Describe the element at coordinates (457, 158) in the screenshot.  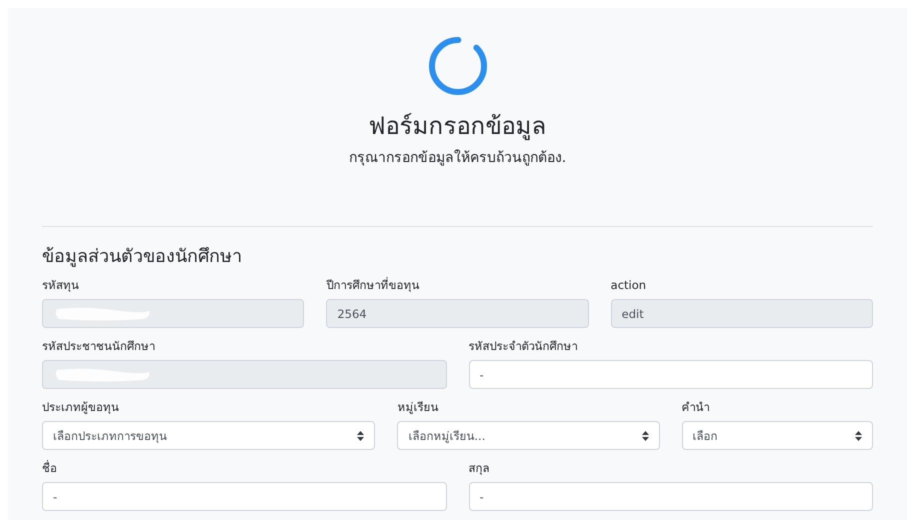
I see `form-subtitle: กรุณากรอกข้อมูลให้ครบถ้วนถูกต้อง.` at that location.